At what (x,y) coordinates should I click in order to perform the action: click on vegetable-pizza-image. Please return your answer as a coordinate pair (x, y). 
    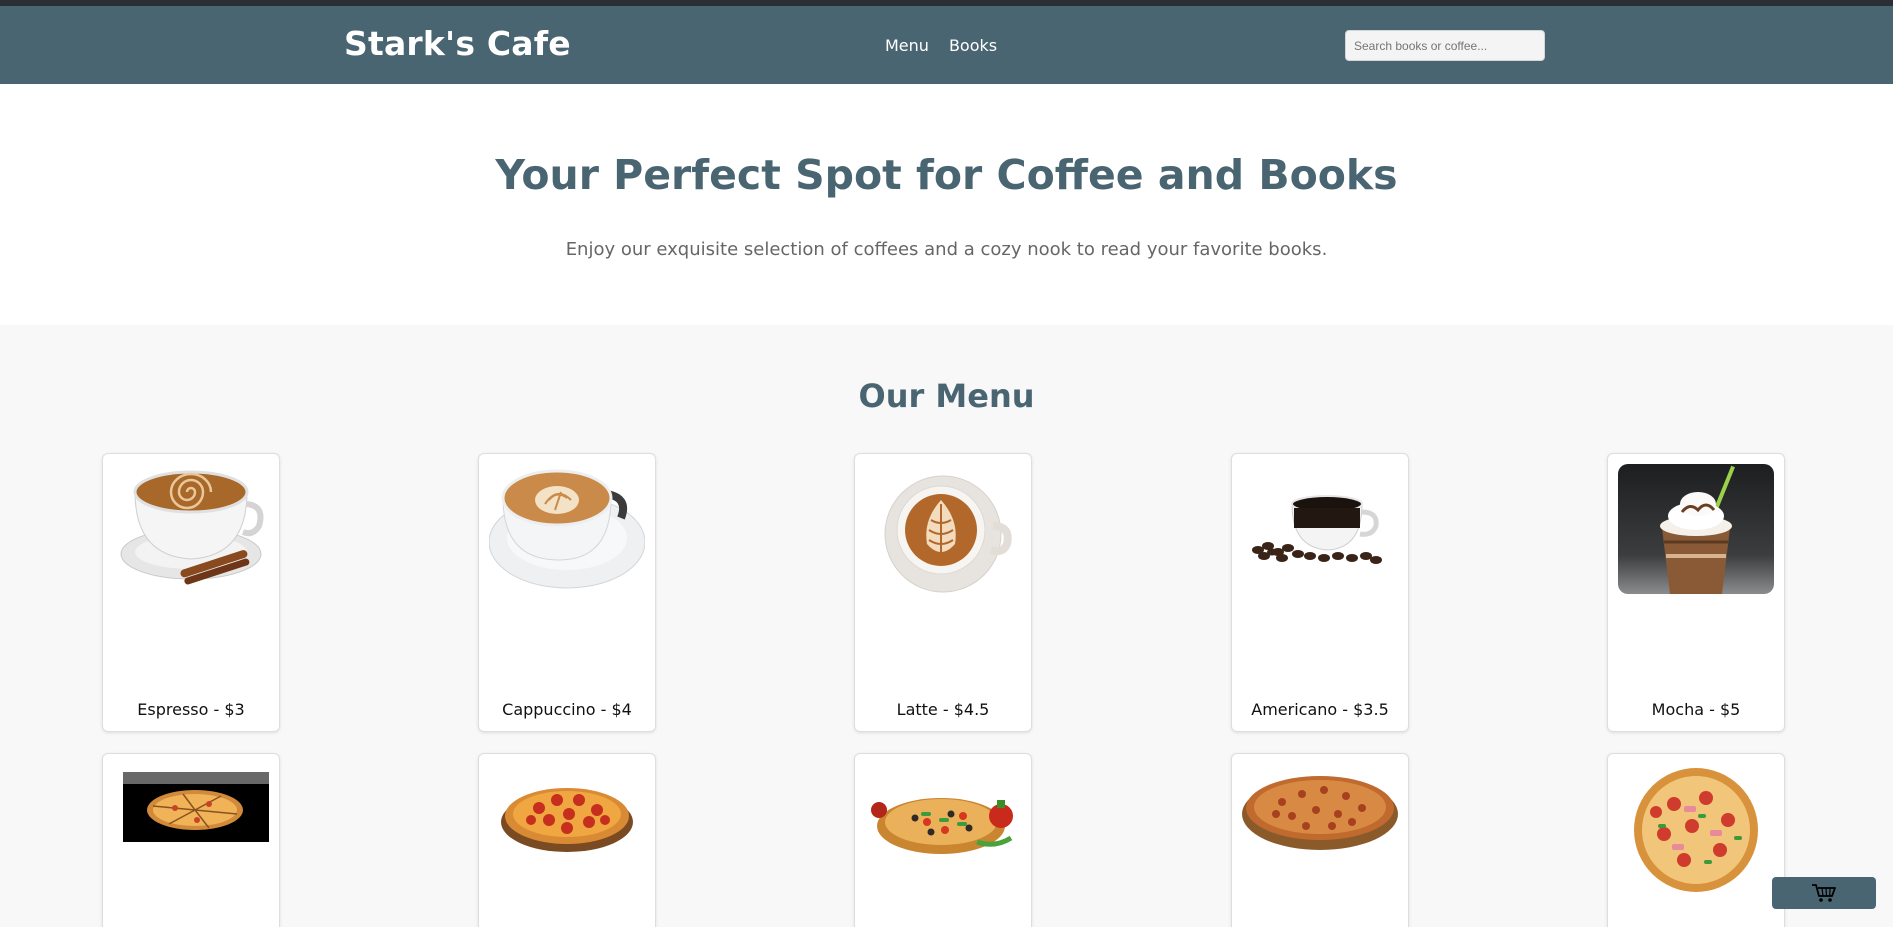
    Looking at the image, I should click on (942, 826).